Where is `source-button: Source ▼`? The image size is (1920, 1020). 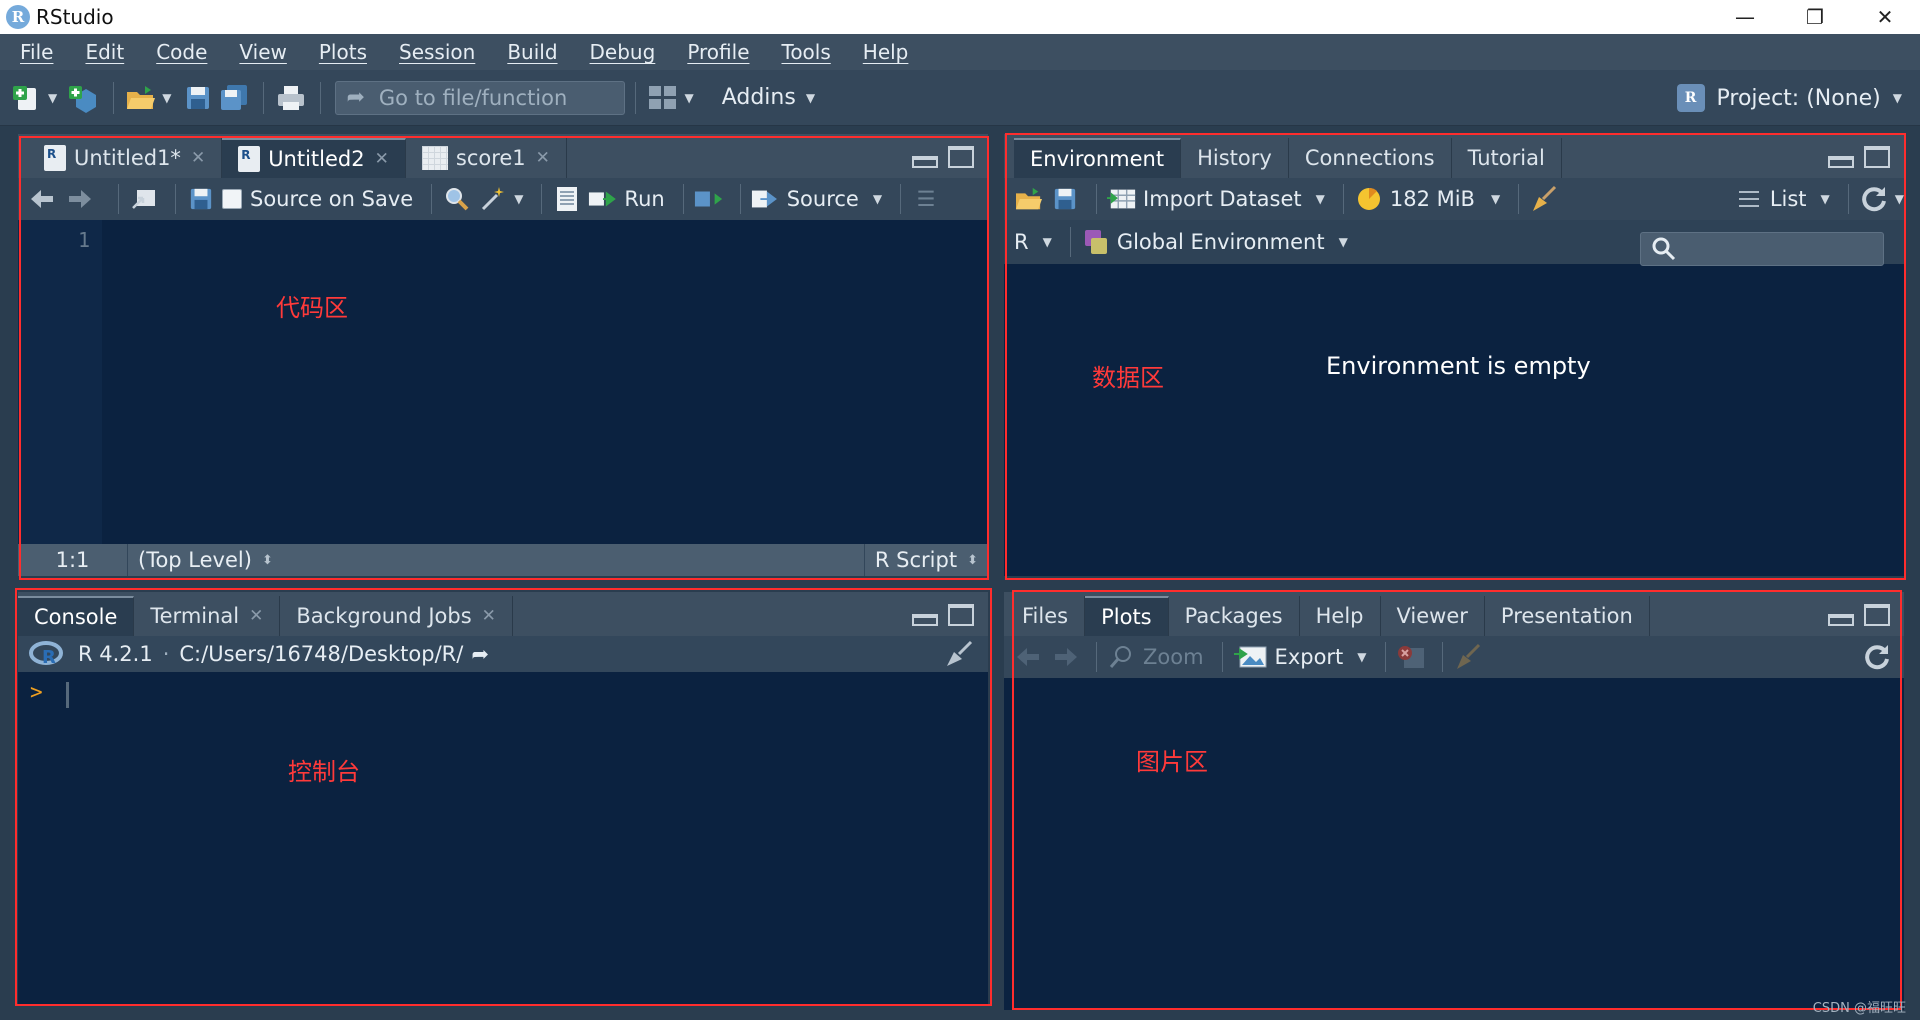
source-button: Source ▼ is located at coordinates (816, 199).